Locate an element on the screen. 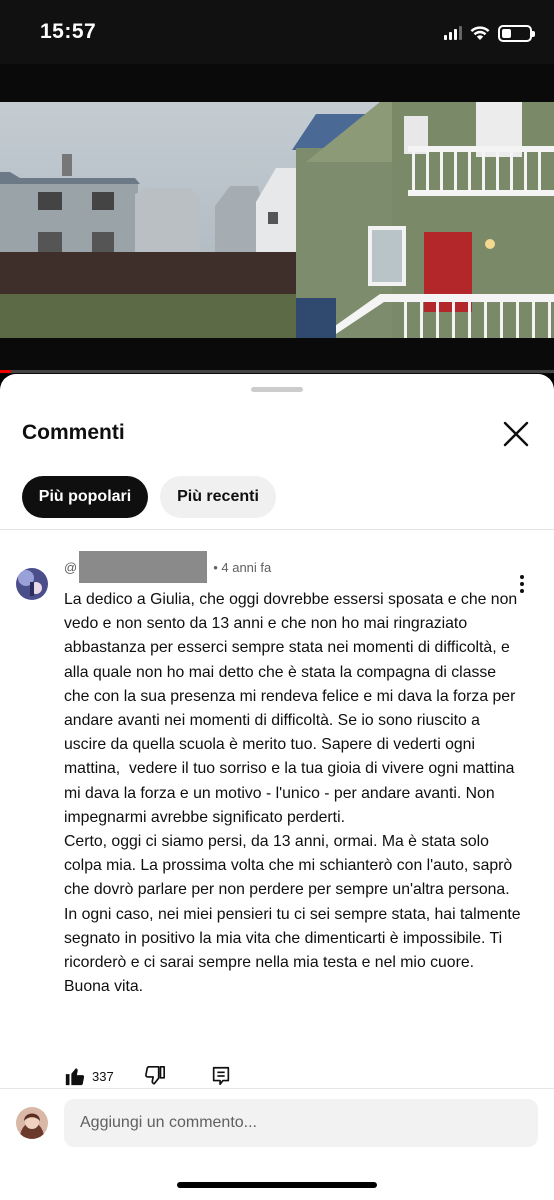 The width and height of the screenshot is (554, 1200). comments-title: Commenti is located at coordinates (73, 432).